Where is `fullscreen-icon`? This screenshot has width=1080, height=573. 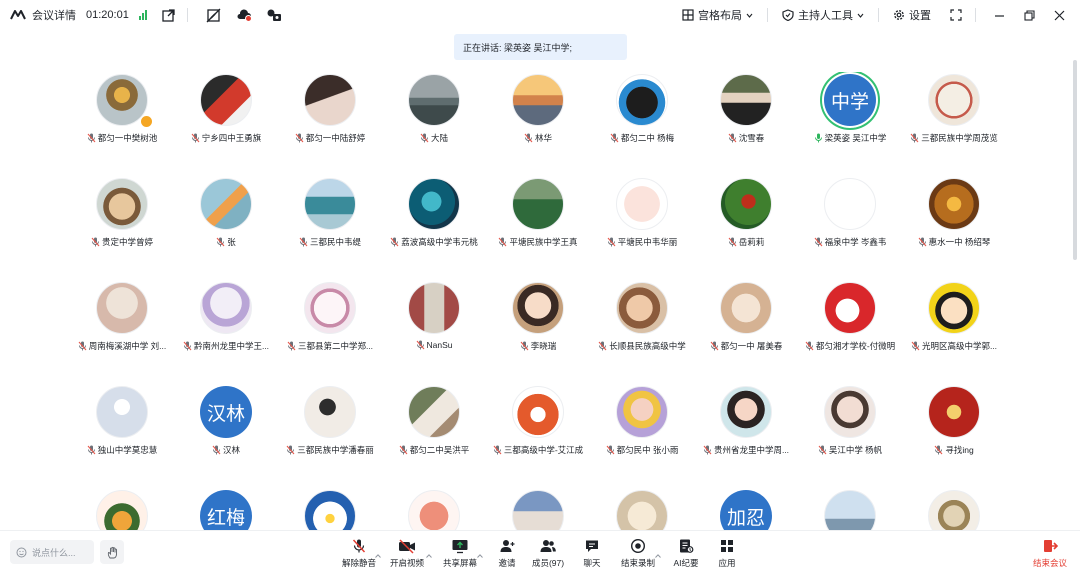 fullscreen-icon is located at coordinates (956, 15).